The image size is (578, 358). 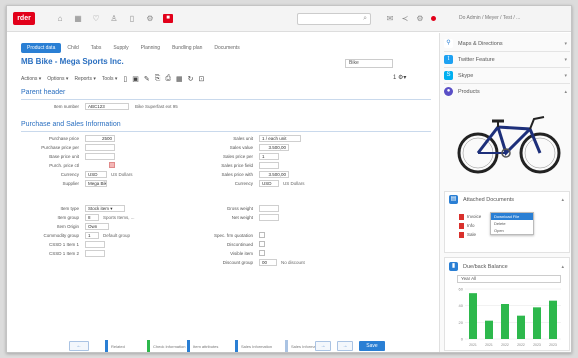 What do you see at coordinates (269, 156) in the screenshot?
I see `sales-price-per-field: 1` at bounding box center [269, 156].